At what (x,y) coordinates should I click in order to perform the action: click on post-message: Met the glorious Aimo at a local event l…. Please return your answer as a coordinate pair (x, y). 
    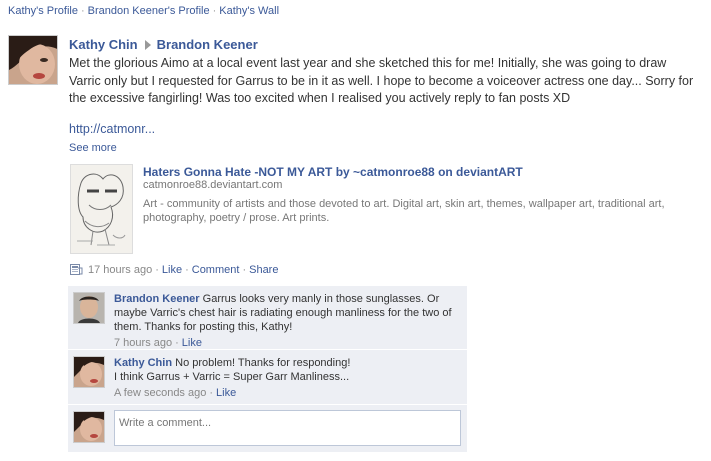
    Looking at the image, I should click on (381, 80).